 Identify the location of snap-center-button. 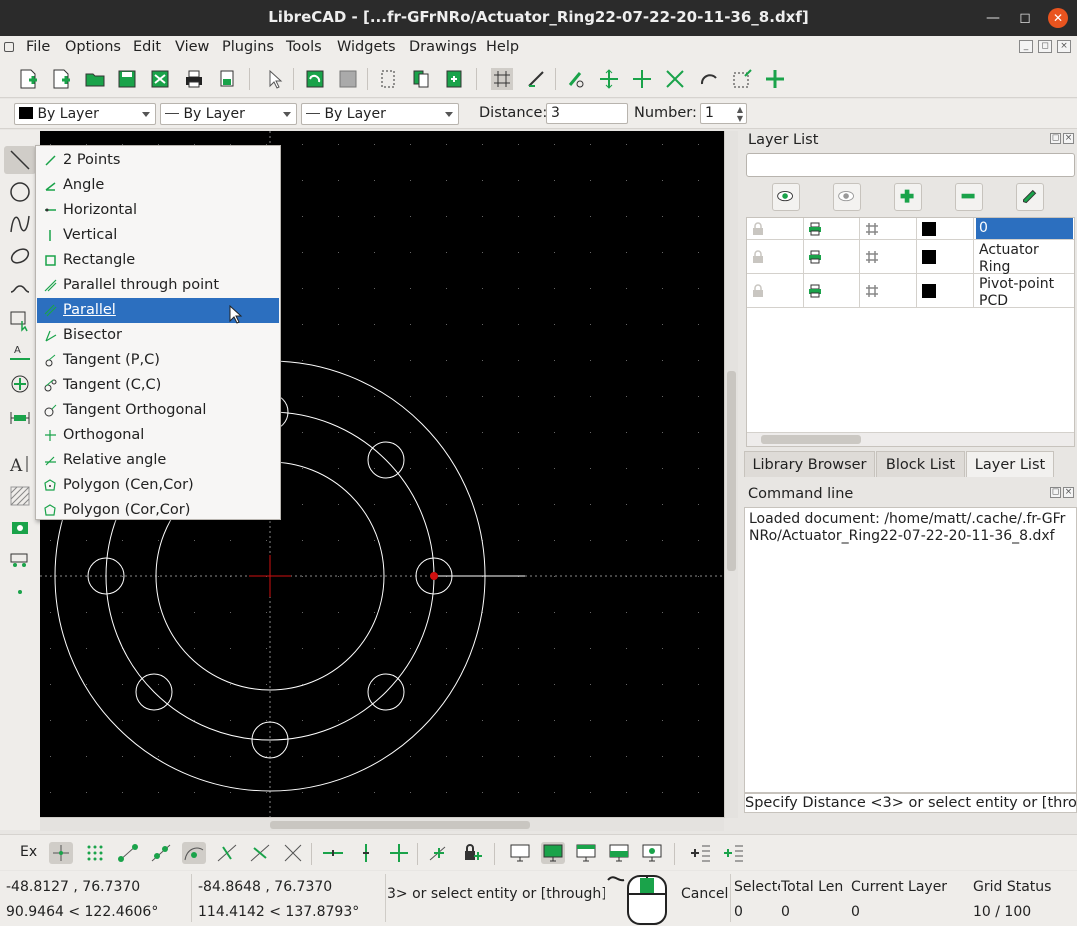
(194, 853).